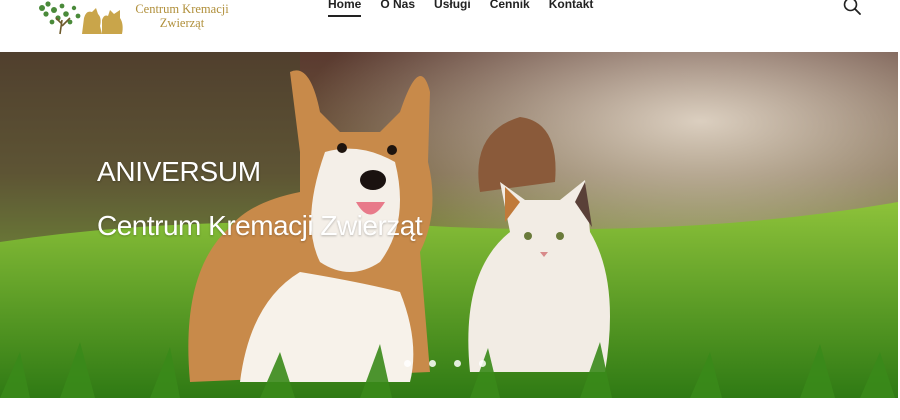 This screenshot has height=420, width=900. I want to click on hero-subtitle: Centrum Kremacji Zwierząt, so click(260, 225).